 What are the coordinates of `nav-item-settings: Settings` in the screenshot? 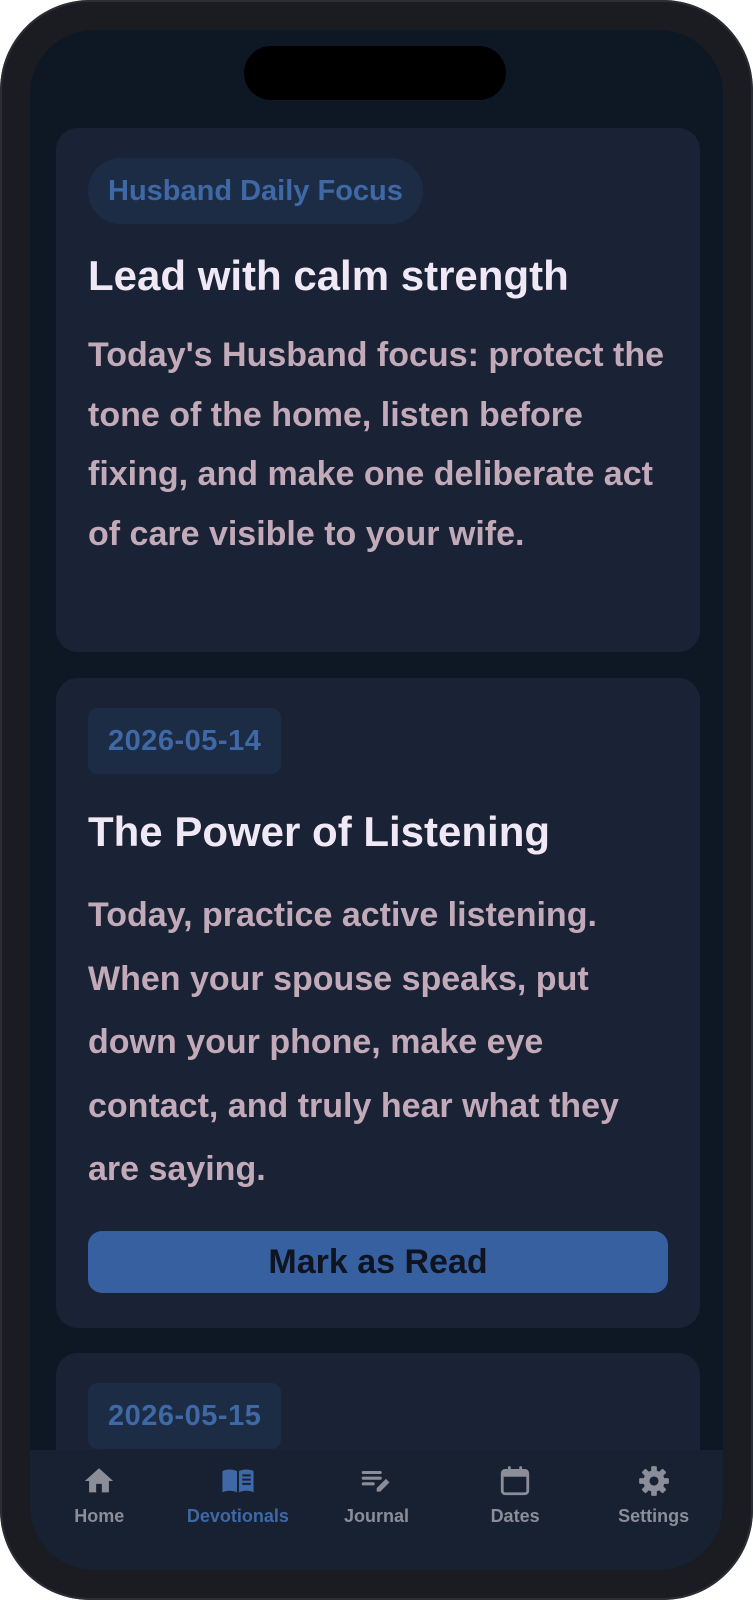 It's located at (653, 1510).